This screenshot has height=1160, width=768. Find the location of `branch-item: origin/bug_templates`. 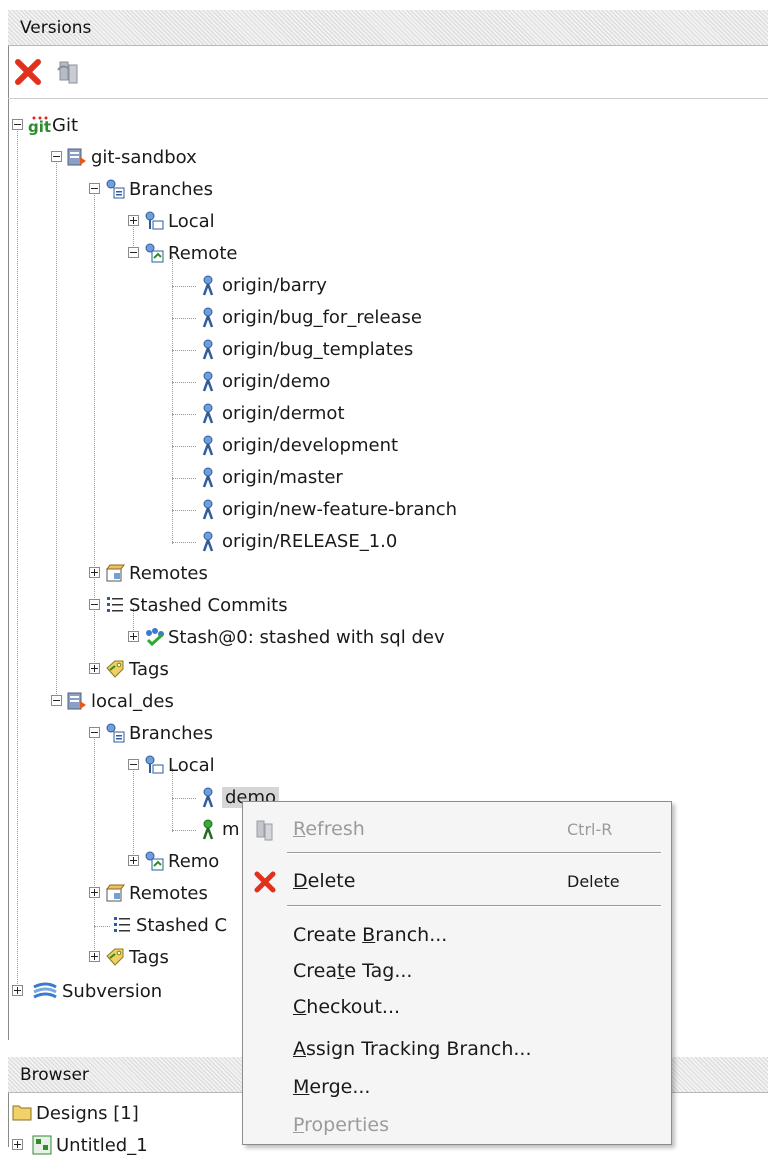

branch-item: origin/bug_templates is located at coordinates (305, 349).